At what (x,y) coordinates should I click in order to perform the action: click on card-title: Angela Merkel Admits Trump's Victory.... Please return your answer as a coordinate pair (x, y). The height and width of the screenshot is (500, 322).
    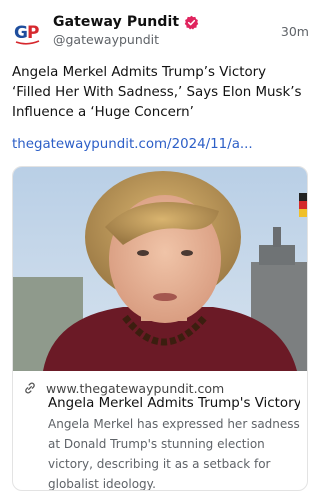
    Looking at the image, I should click on (174, 403).